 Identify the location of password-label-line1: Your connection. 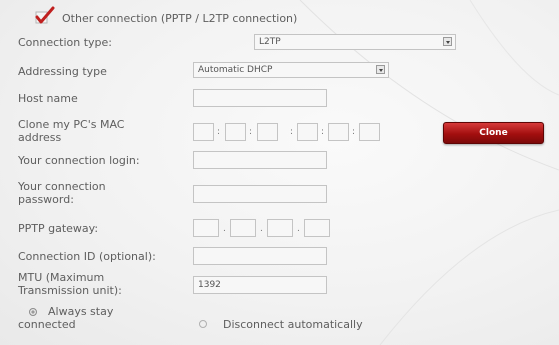
(62, 186).